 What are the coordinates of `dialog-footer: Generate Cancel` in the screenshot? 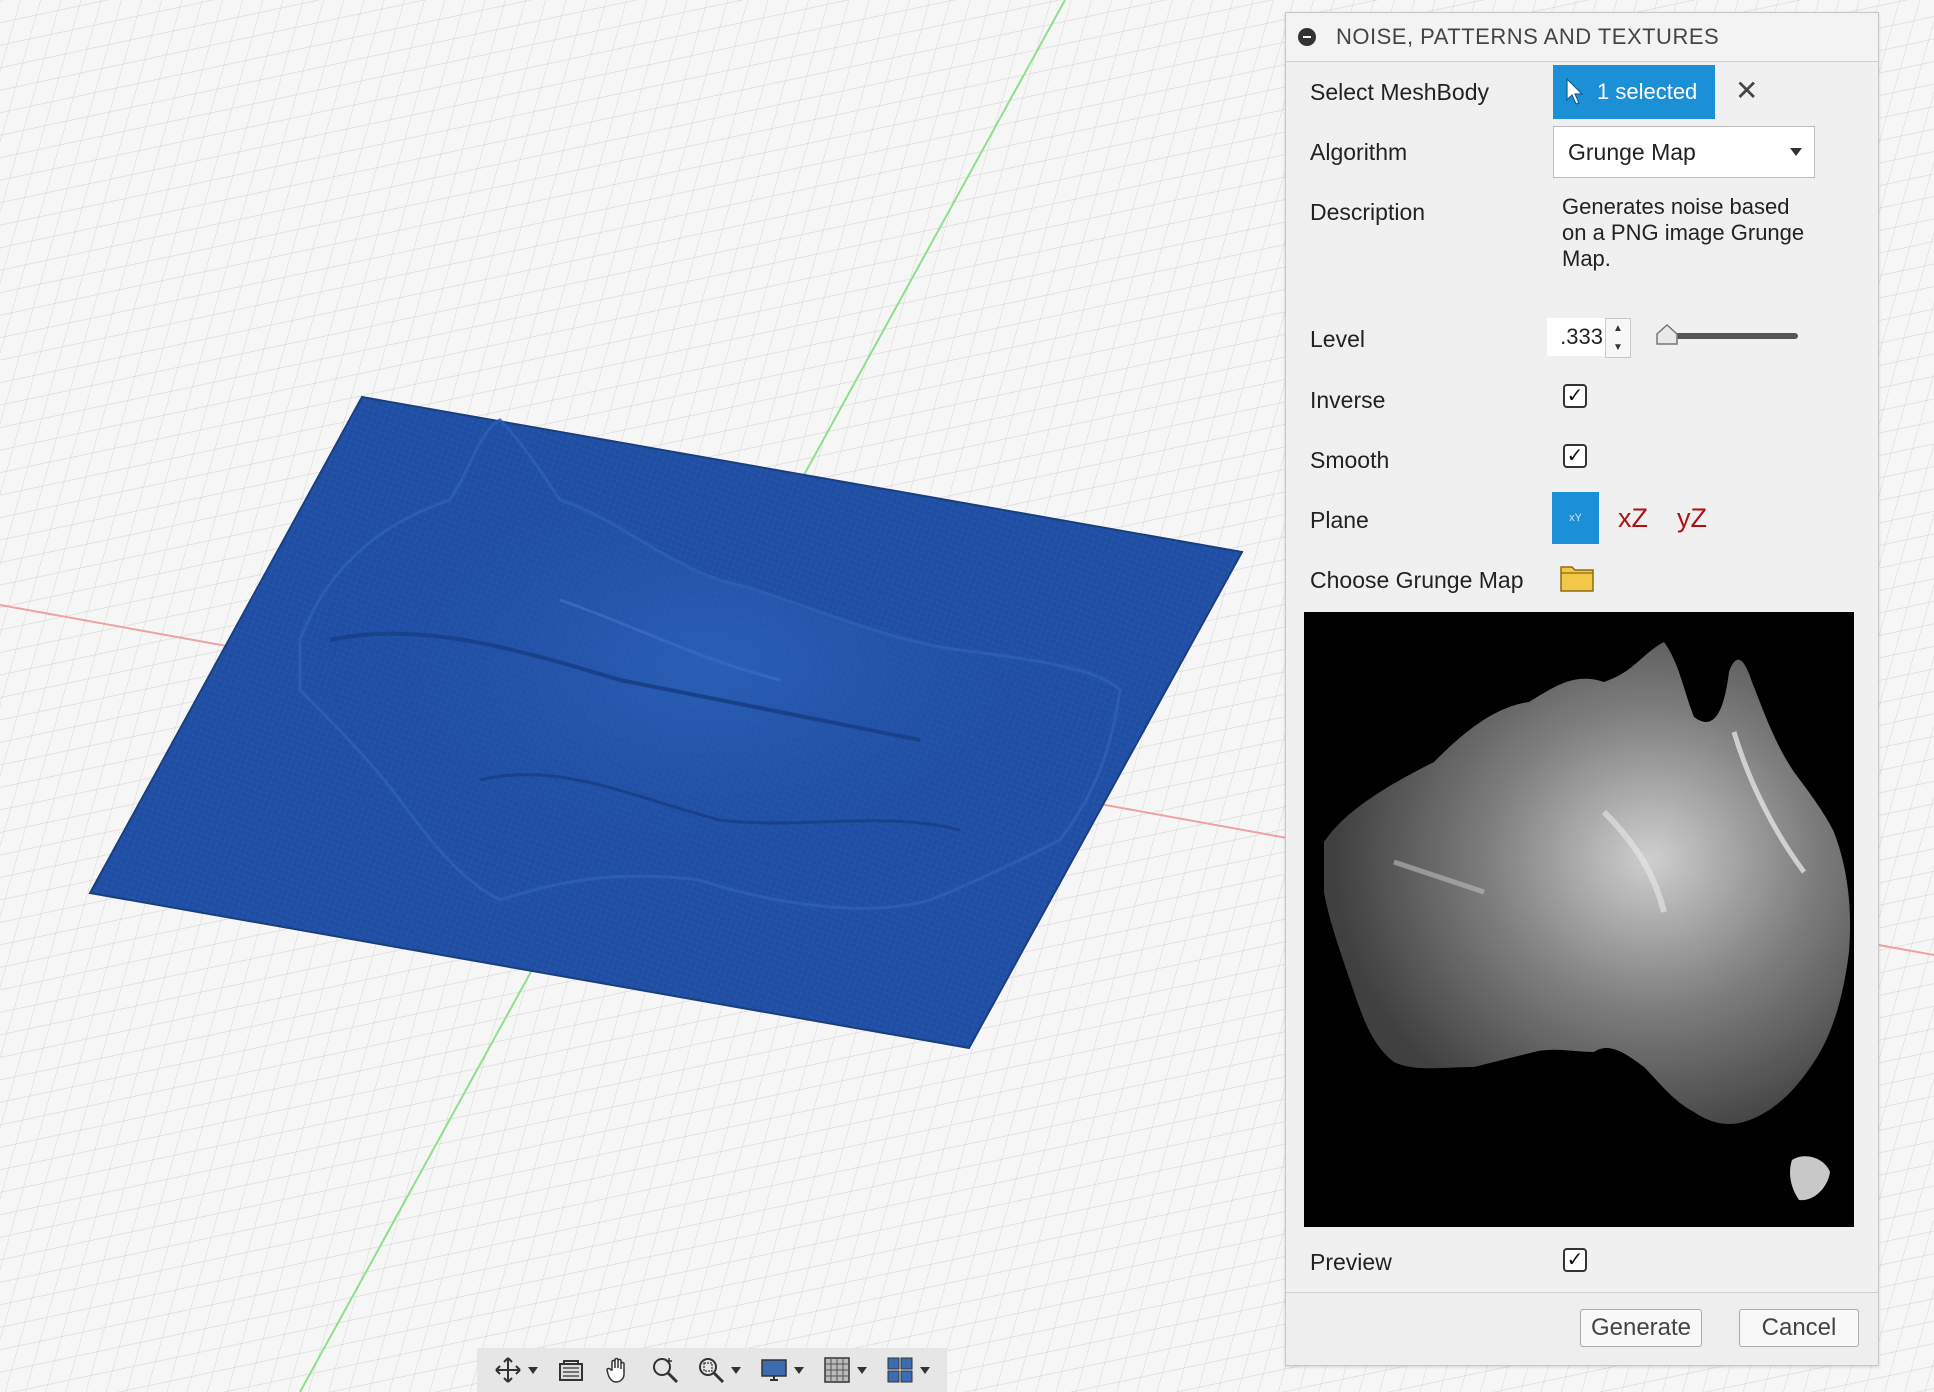 It's located at (1582, 1328).